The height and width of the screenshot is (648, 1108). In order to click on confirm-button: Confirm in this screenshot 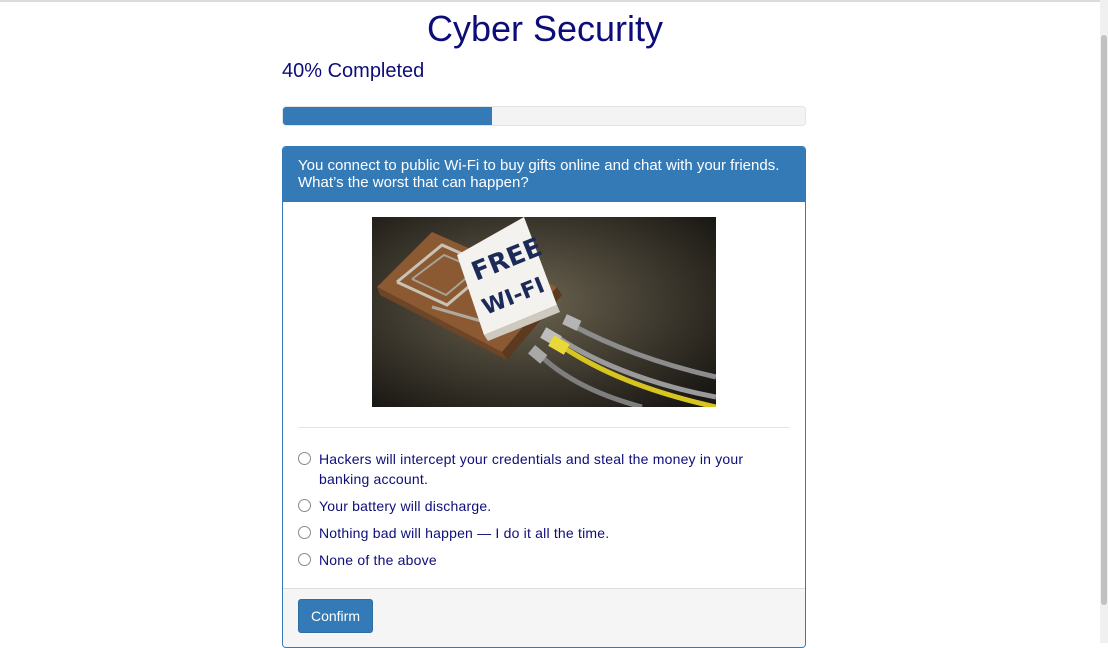, I will do `click(335, 616)`.